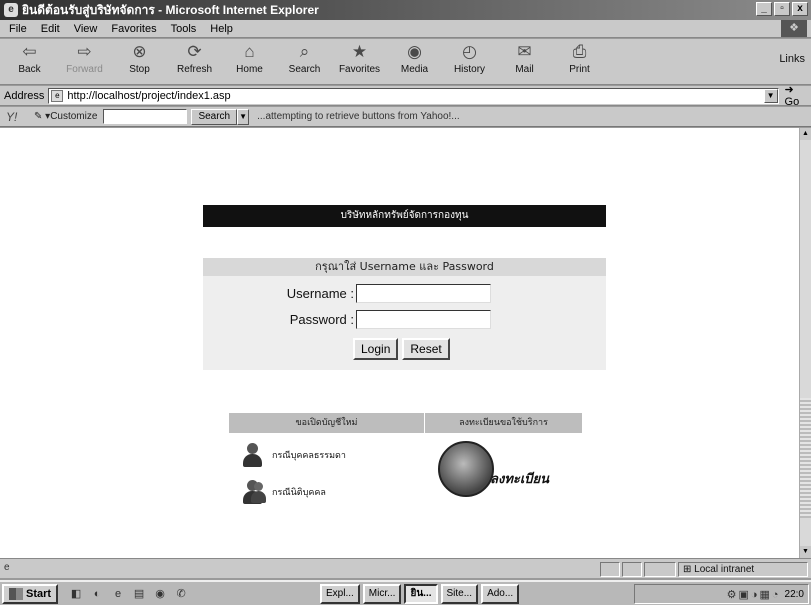 Image resolution: width=811 pixels, height=605 pixels. Describe the element at coordinates (414, 69) in the screenshot. I see `media-label: Media` at that location.